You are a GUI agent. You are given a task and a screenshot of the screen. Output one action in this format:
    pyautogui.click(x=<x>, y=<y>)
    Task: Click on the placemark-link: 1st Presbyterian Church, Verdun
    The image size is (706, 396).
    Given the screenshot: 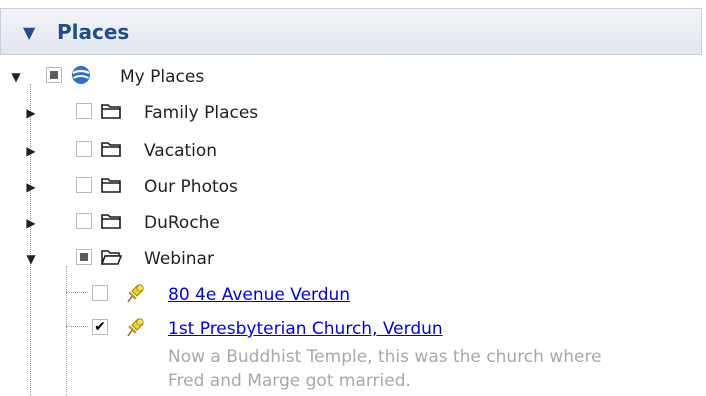 What is the action you would take?
    pyautogui.click(x=305, y=329)
    